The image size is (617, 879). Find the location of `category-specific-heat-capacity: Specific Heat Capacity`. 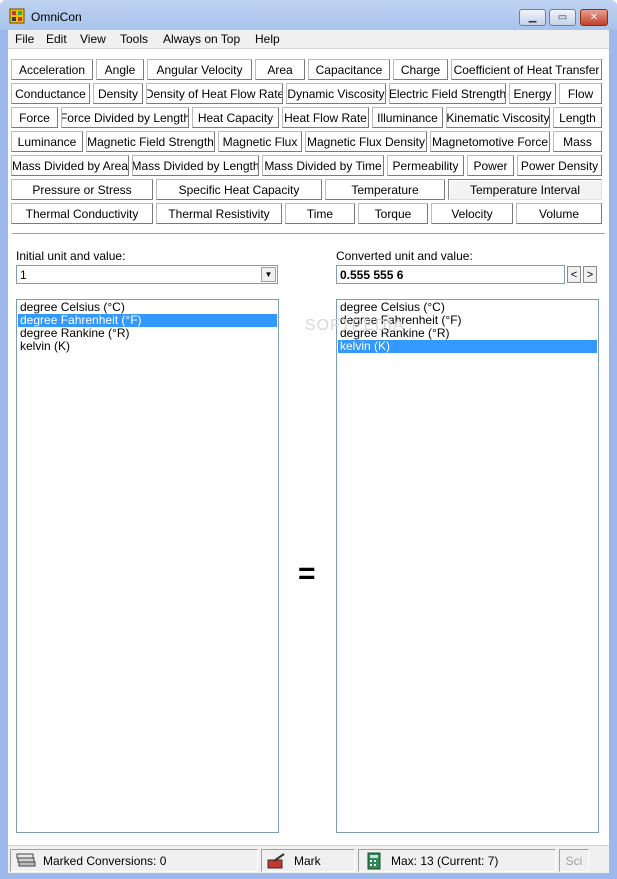

category-specific-heat-capacity: Specific Heat Capacity is located at coordinates (239, 189).